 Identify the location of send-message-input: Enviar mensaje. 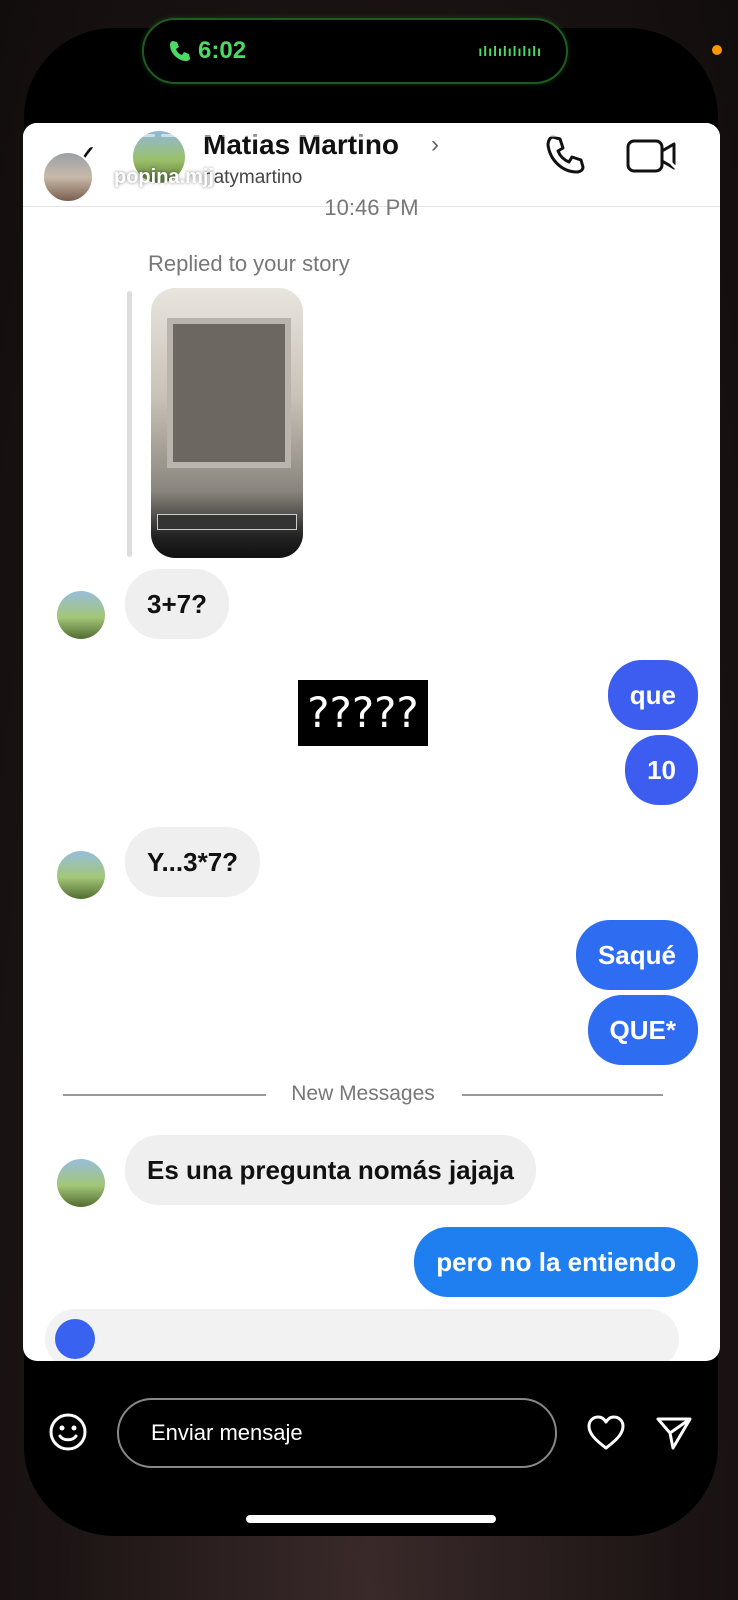
(337, 1433).